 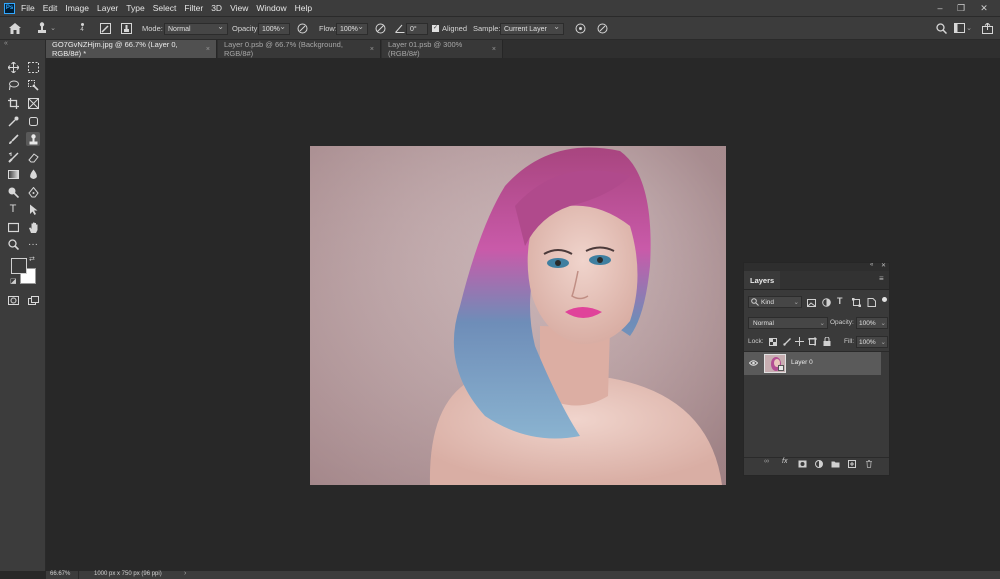 I want to click on lock-all-icon, so click(x=826, y=341).